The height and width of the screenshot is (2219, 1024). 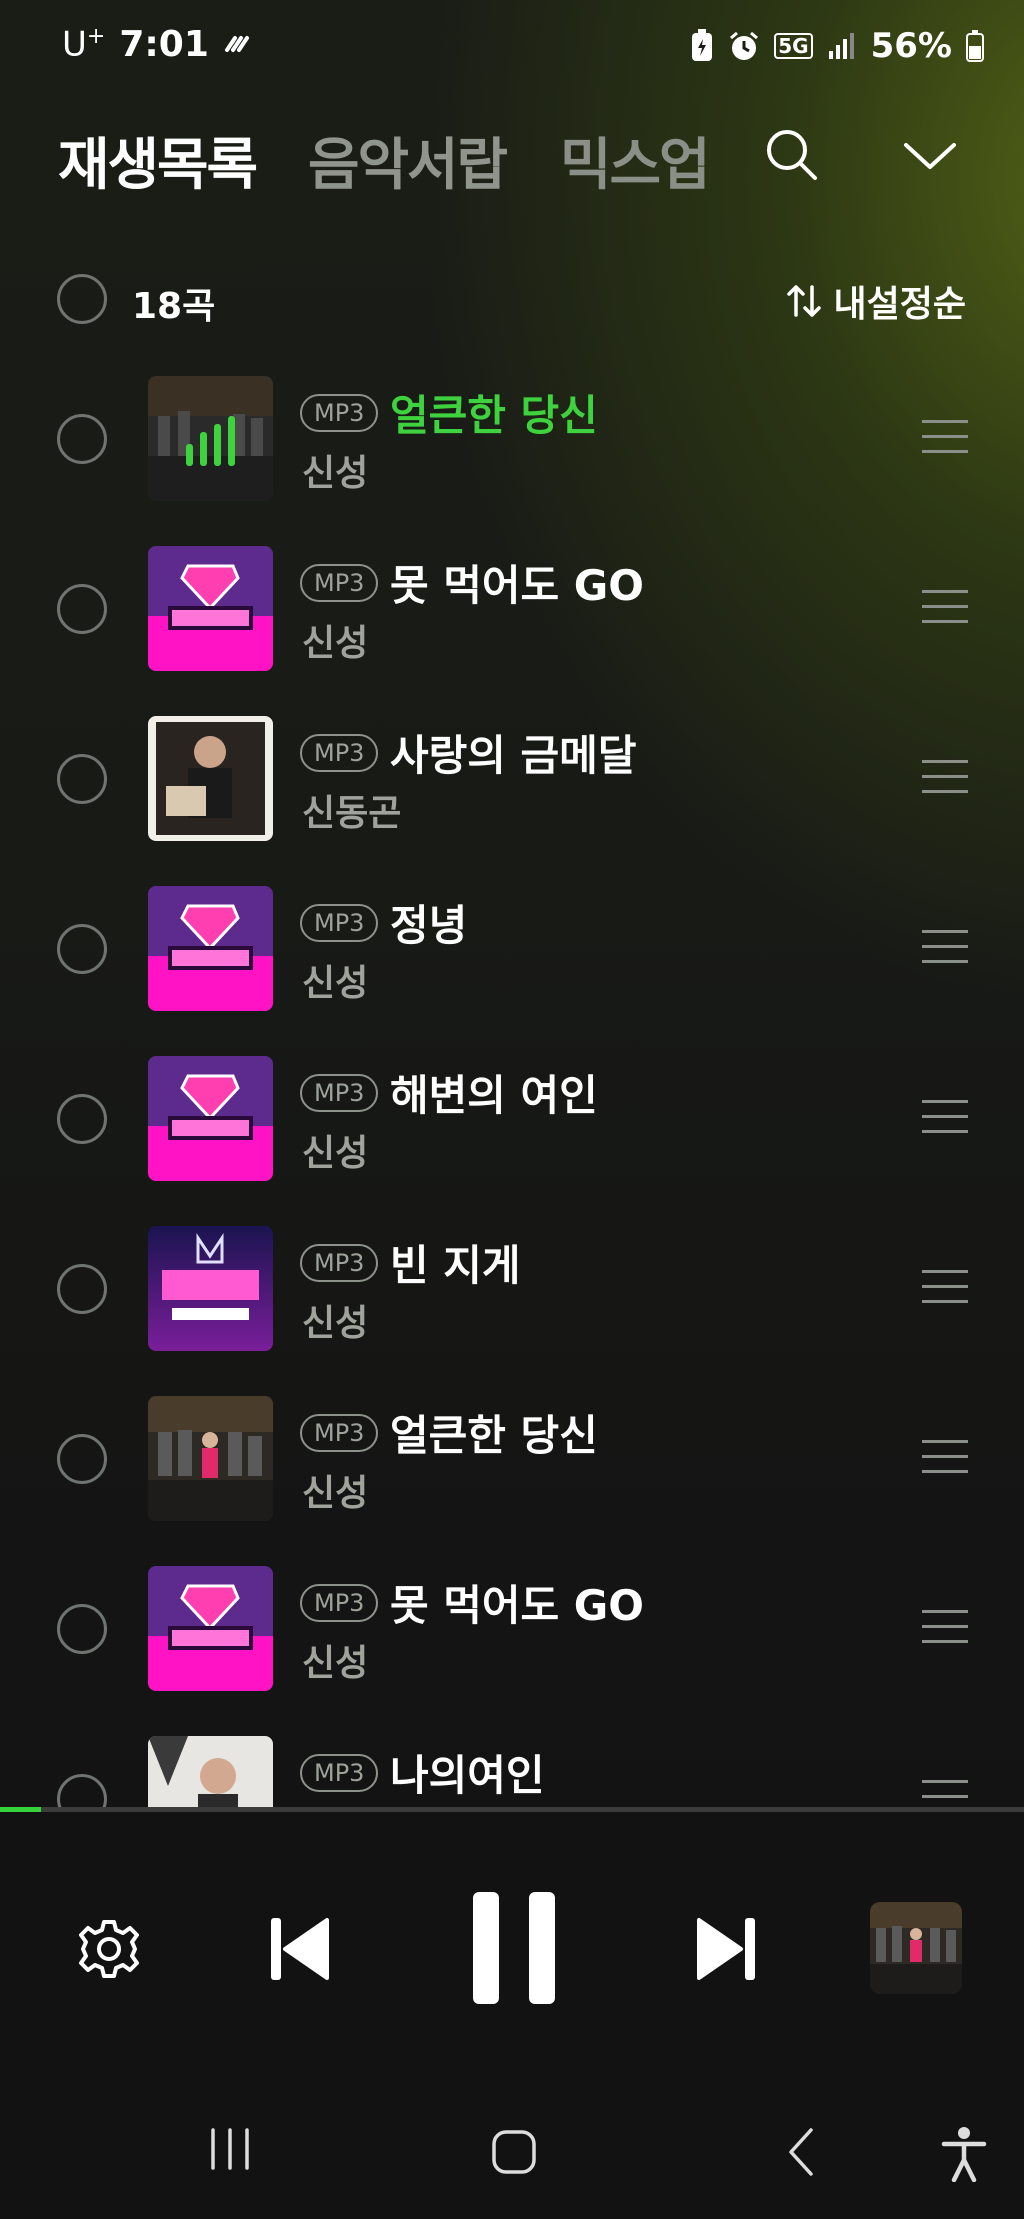 I want to click on track-title: 정녕, so click(x=429, y=925).